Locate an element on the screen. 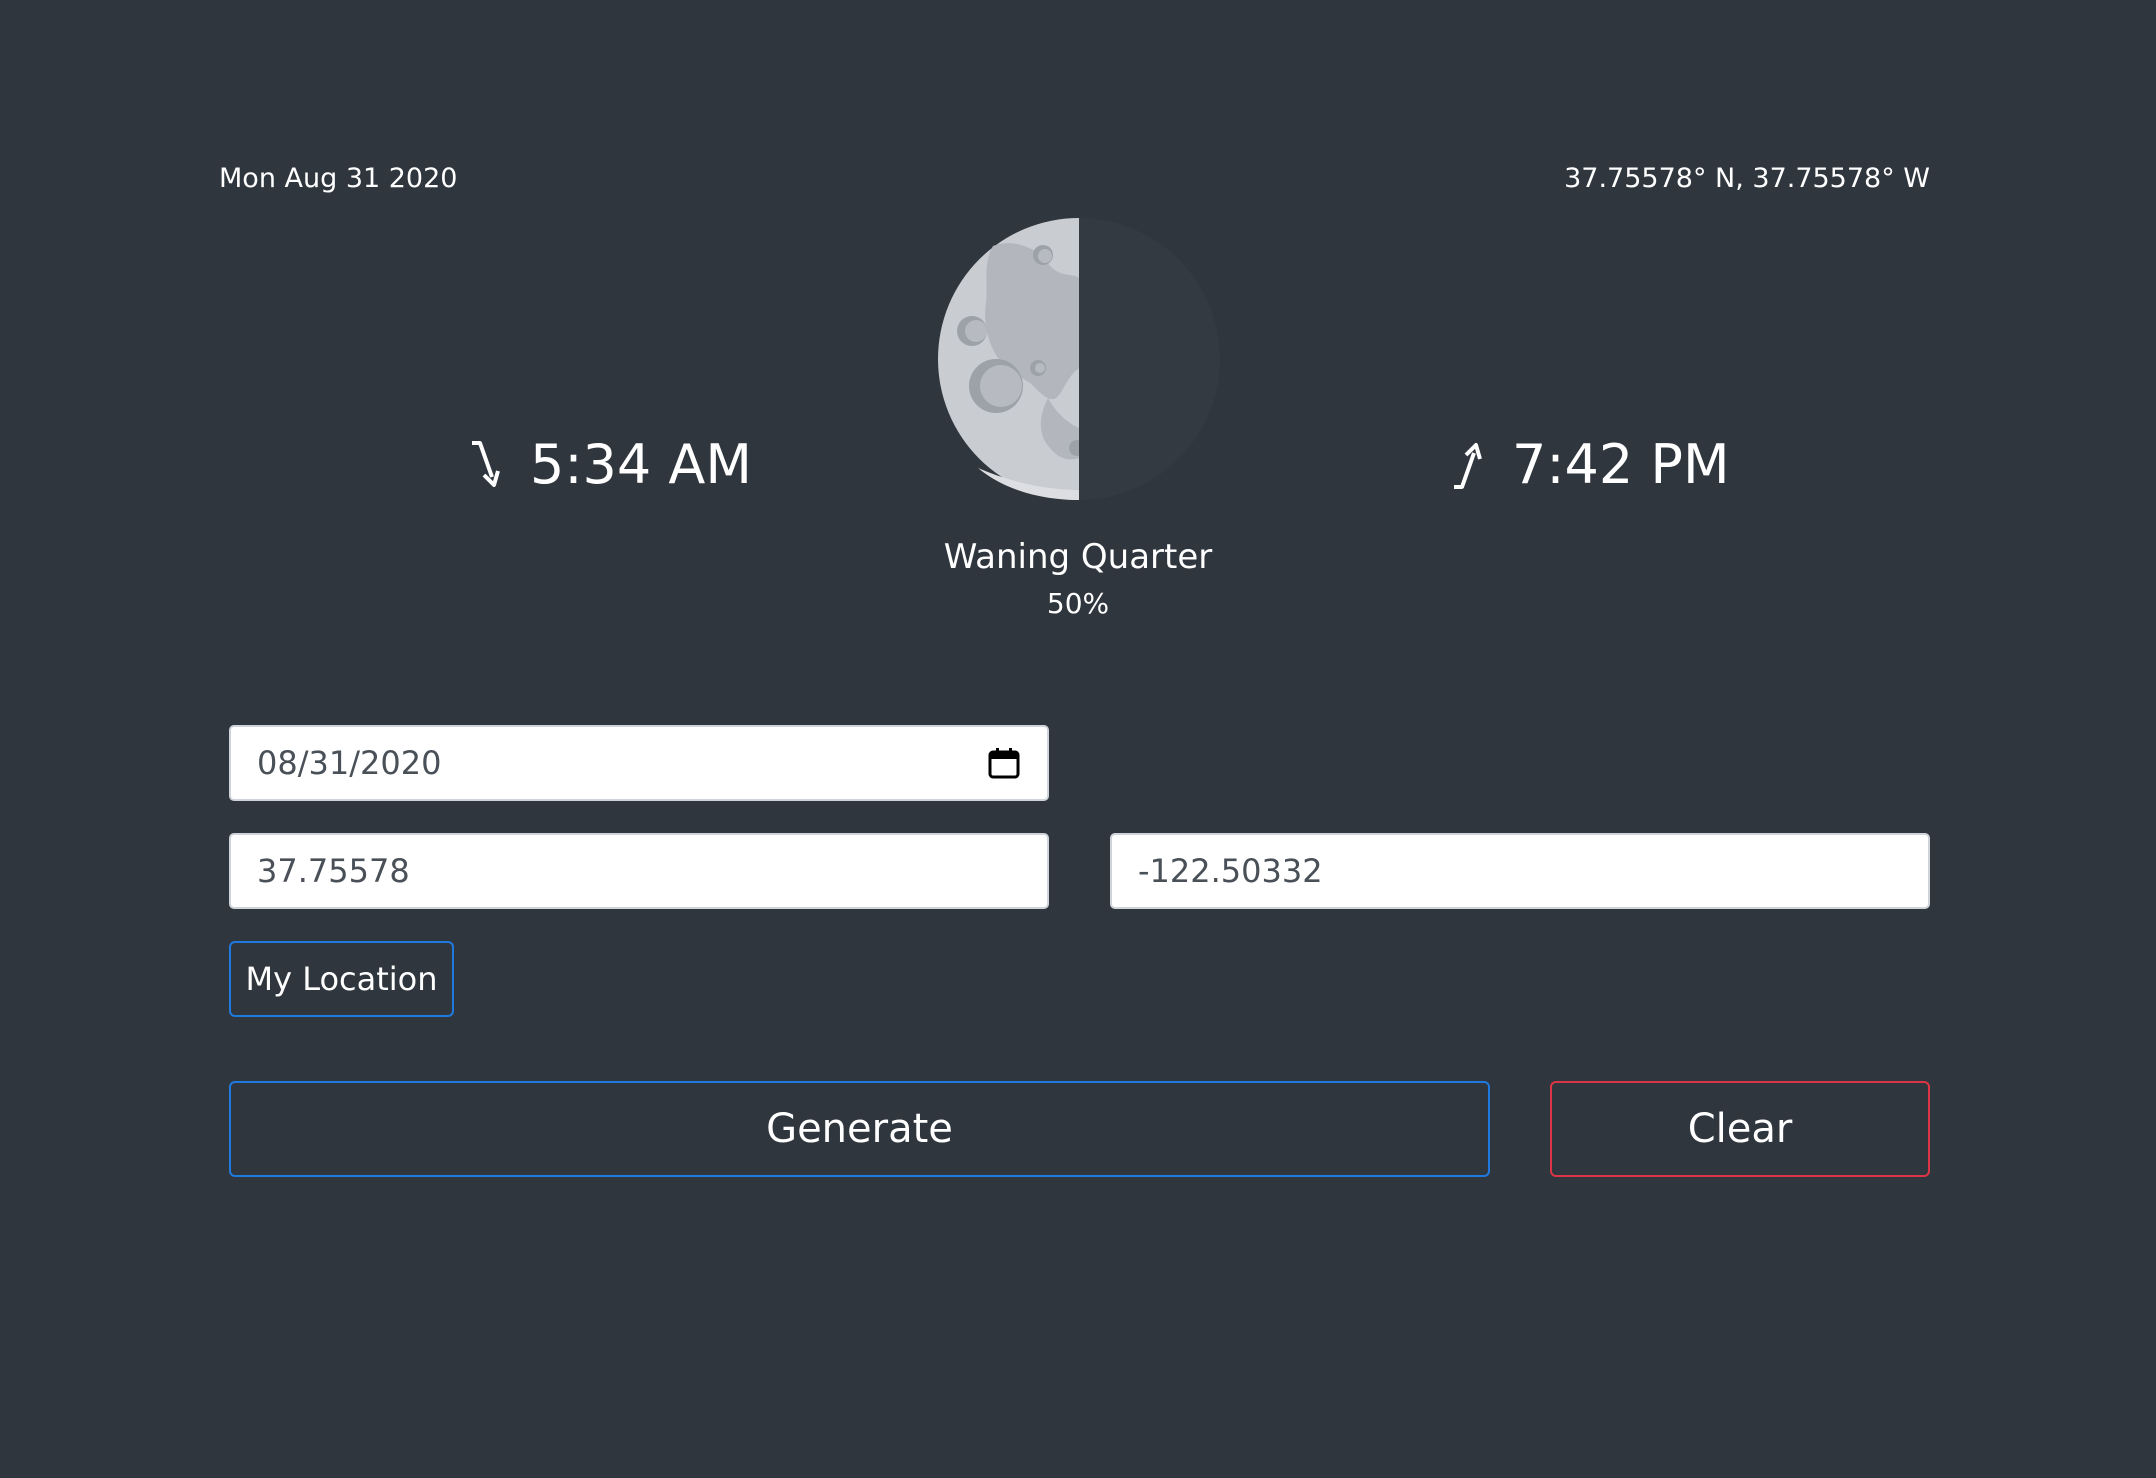 The height and width of the screenshot is (1478, 2156). my-location-button: My Location is located at coordinates (341, 979).